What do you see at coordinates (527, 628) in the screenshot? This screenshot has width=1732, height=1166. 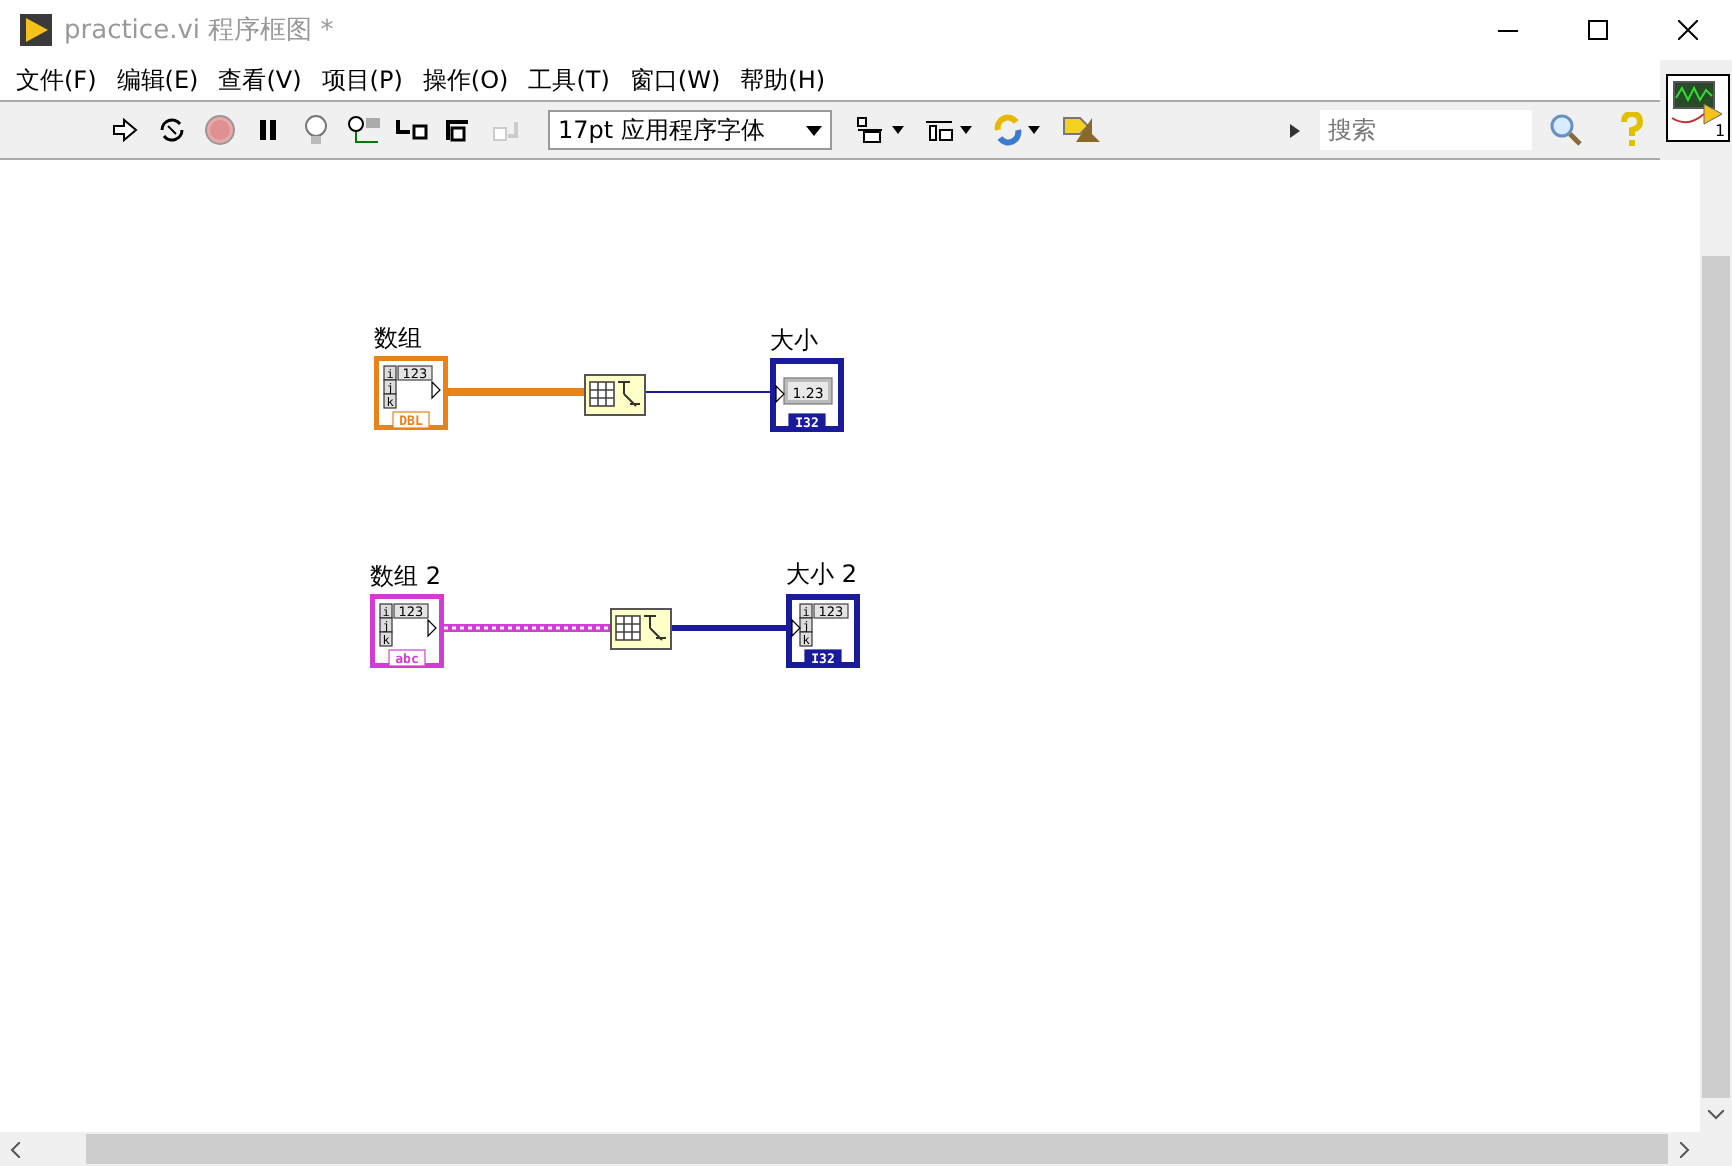 I see `wire` at bounding box center [527, 628].